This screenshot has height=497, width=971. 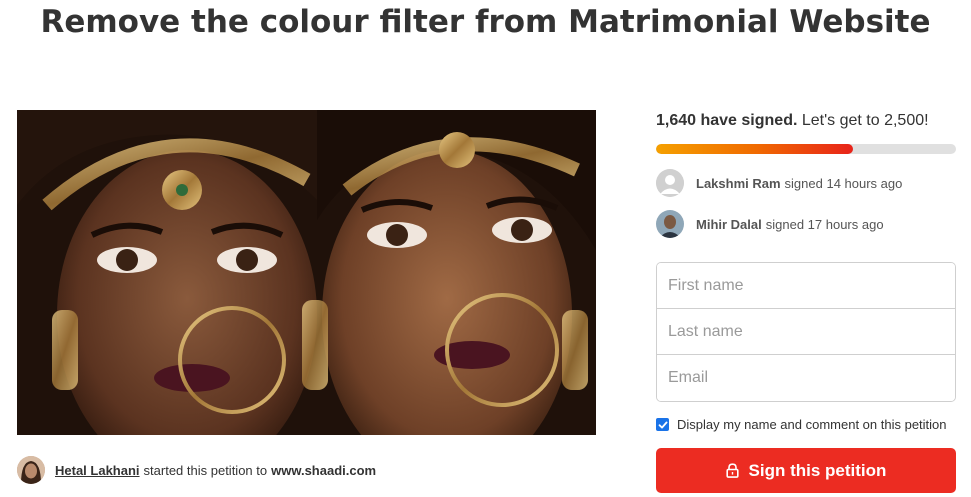 I want to click on sign-button-label: Sign this petition, so click(x=817, y=470).